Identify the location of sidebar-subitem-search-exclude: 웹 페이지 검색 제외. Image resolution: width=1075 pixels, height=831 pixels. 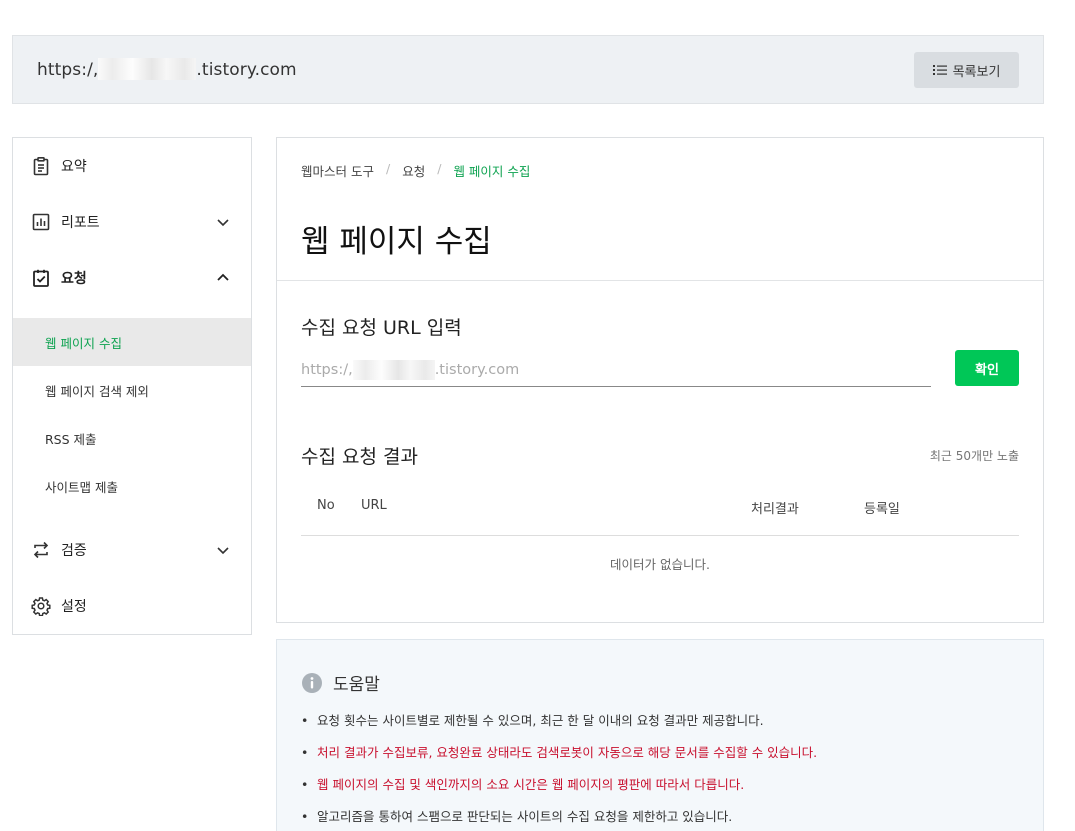
(132, 390).